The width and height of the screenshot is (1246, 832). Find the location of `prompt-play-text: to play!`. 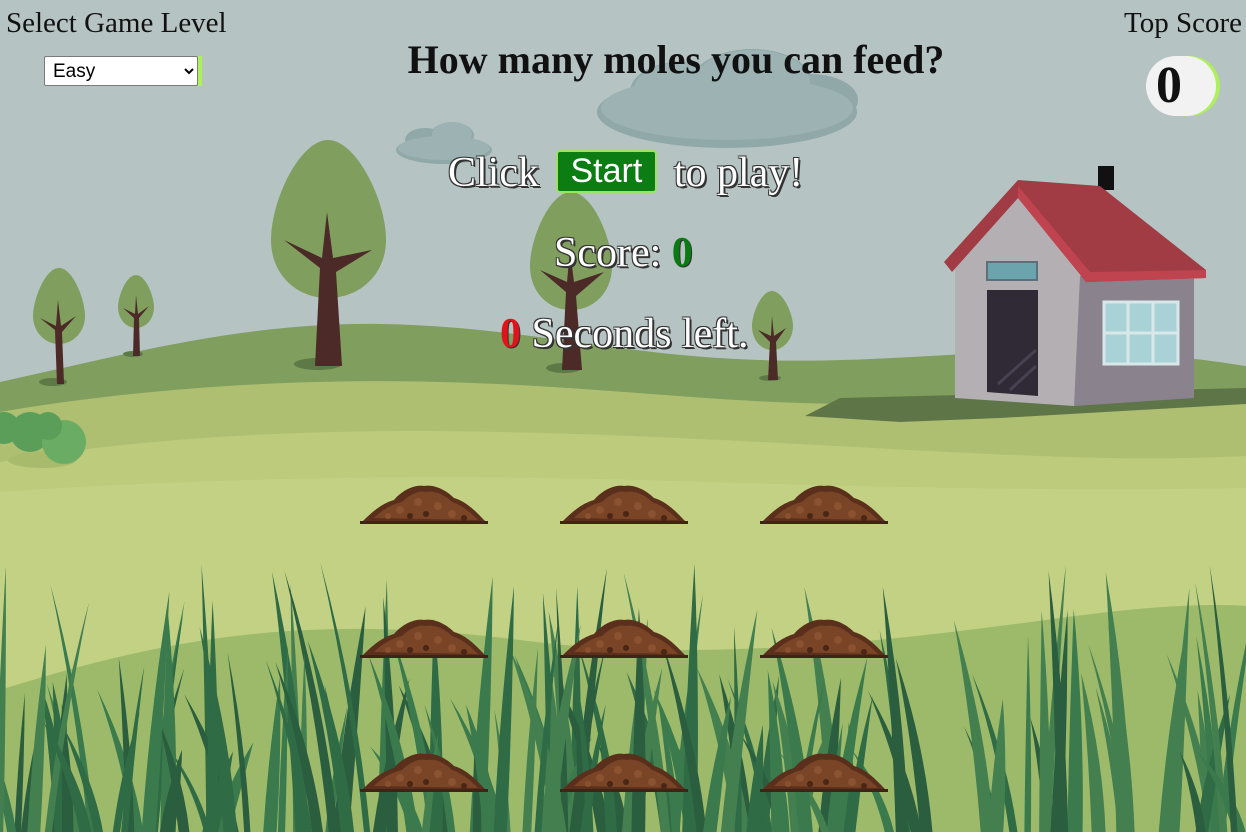

prompt-play-text: to play! is located at coordinates (738, 173).